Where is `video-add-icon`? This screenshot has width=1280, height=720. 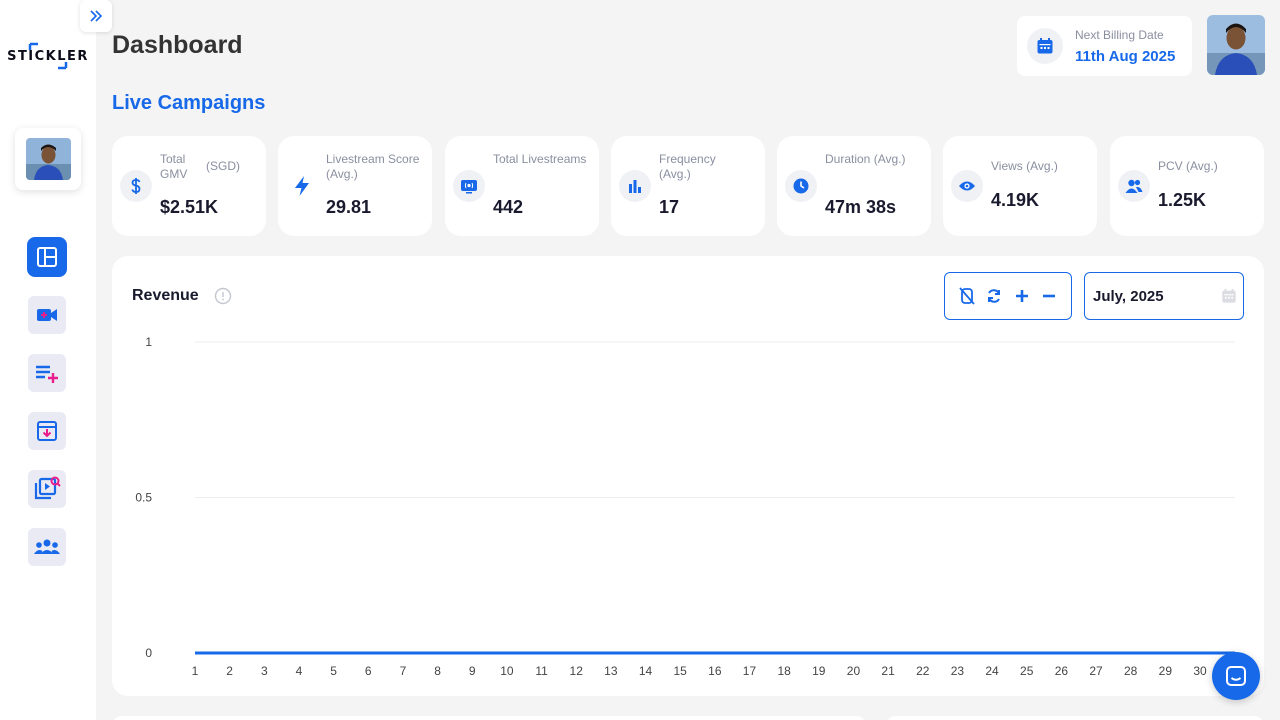 video-add-icon is located at coordinates (47, 315).